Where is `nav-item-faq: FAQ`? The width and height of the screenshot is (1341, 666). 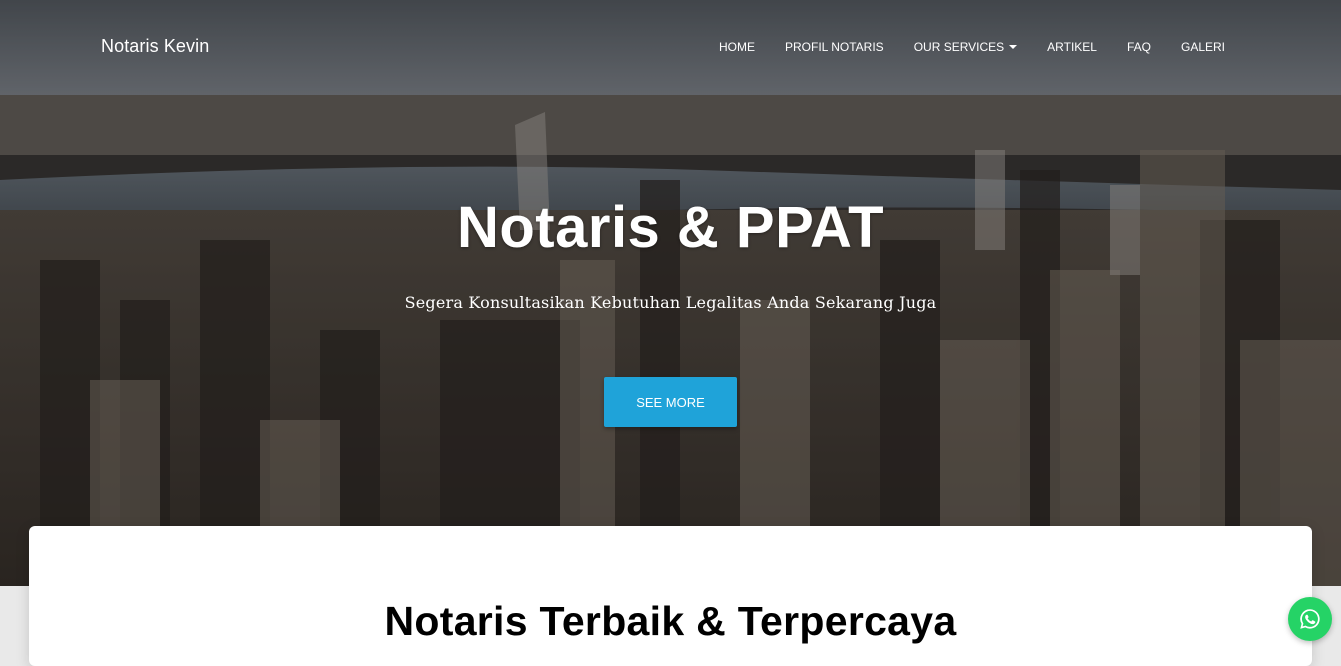 nav-item-faq: FAQ is located at coordinates (1139, 47).